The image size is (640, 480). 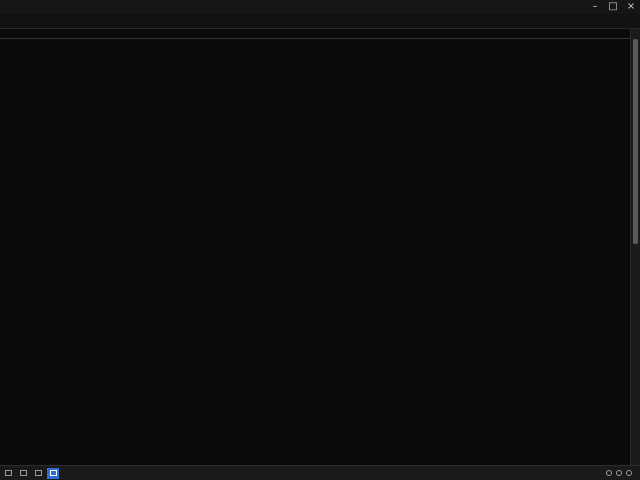 What do you see at coordinates (635, 141) in the screenshot?
I see `scroll-thumb` at bounding box center [635, 141].